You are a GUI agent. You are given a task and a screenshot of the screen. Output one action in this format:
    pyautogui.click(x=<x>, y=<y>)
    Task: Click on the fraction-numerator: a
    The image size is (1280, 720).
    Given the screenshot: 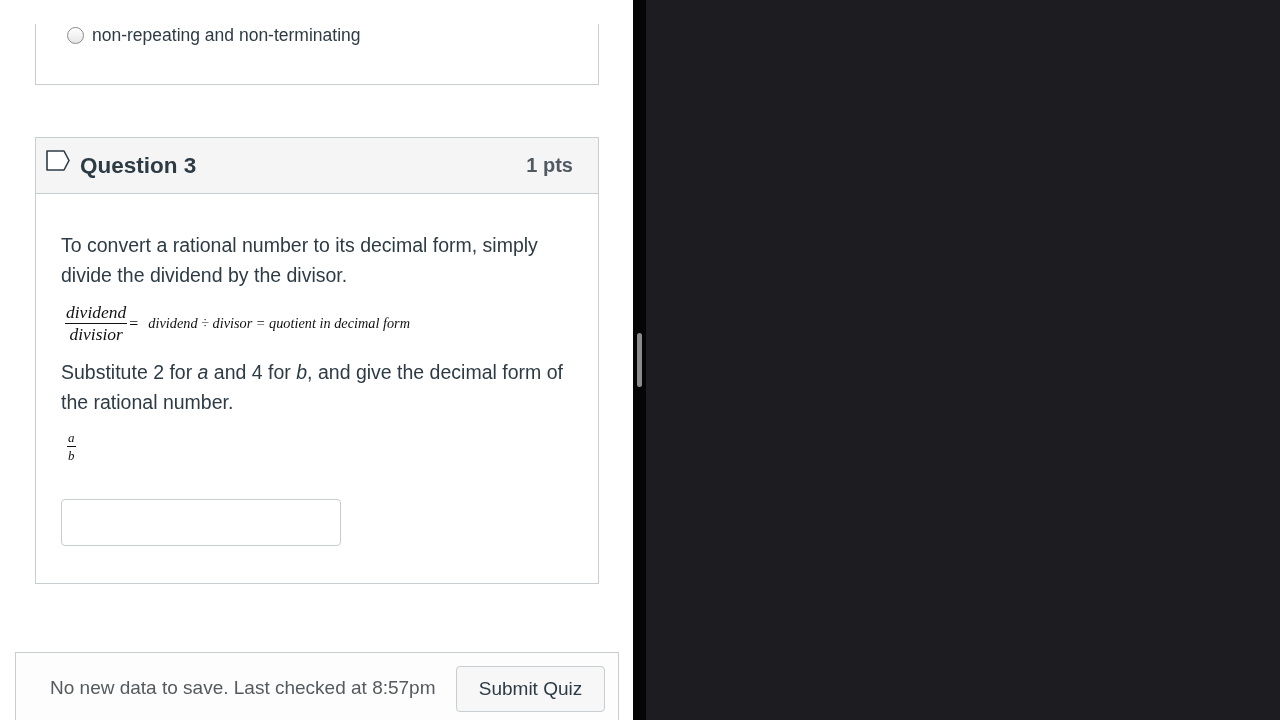 What is the action you would take?
    pyautogui.click(x=71, y=438)
    